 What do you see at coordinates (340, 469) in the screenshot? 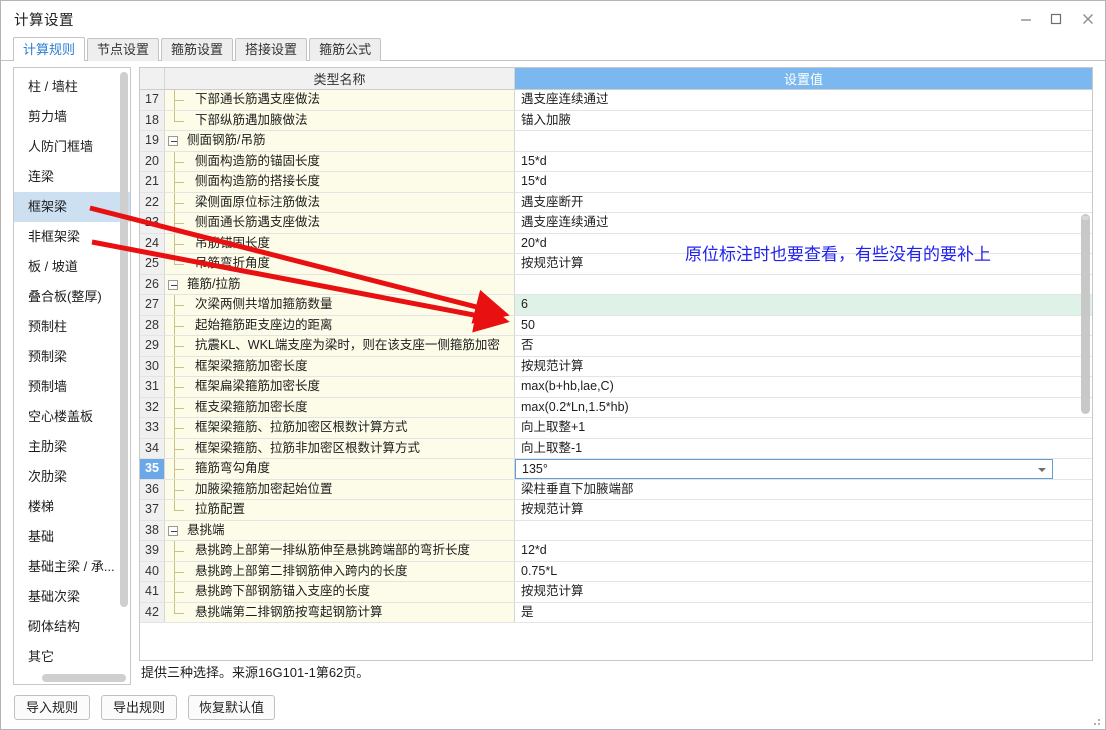
I see `type-name-cell: 箍筋弯勾角度` at bounding box center [340, 469].